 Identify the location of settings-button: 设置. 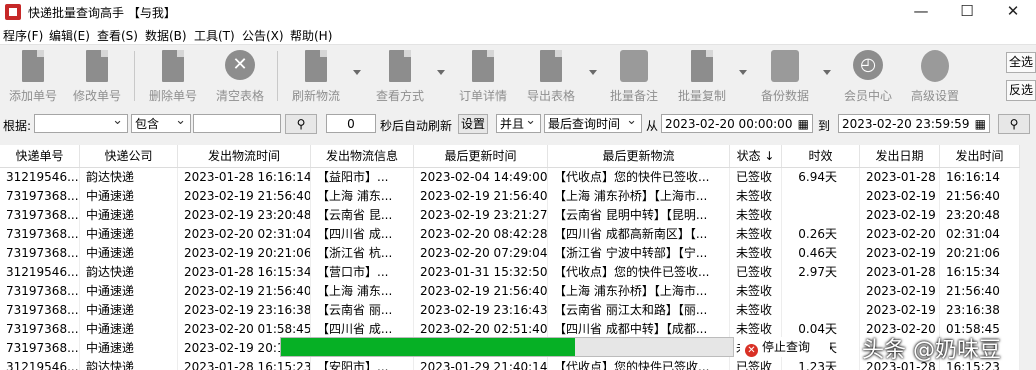
(473, 124).